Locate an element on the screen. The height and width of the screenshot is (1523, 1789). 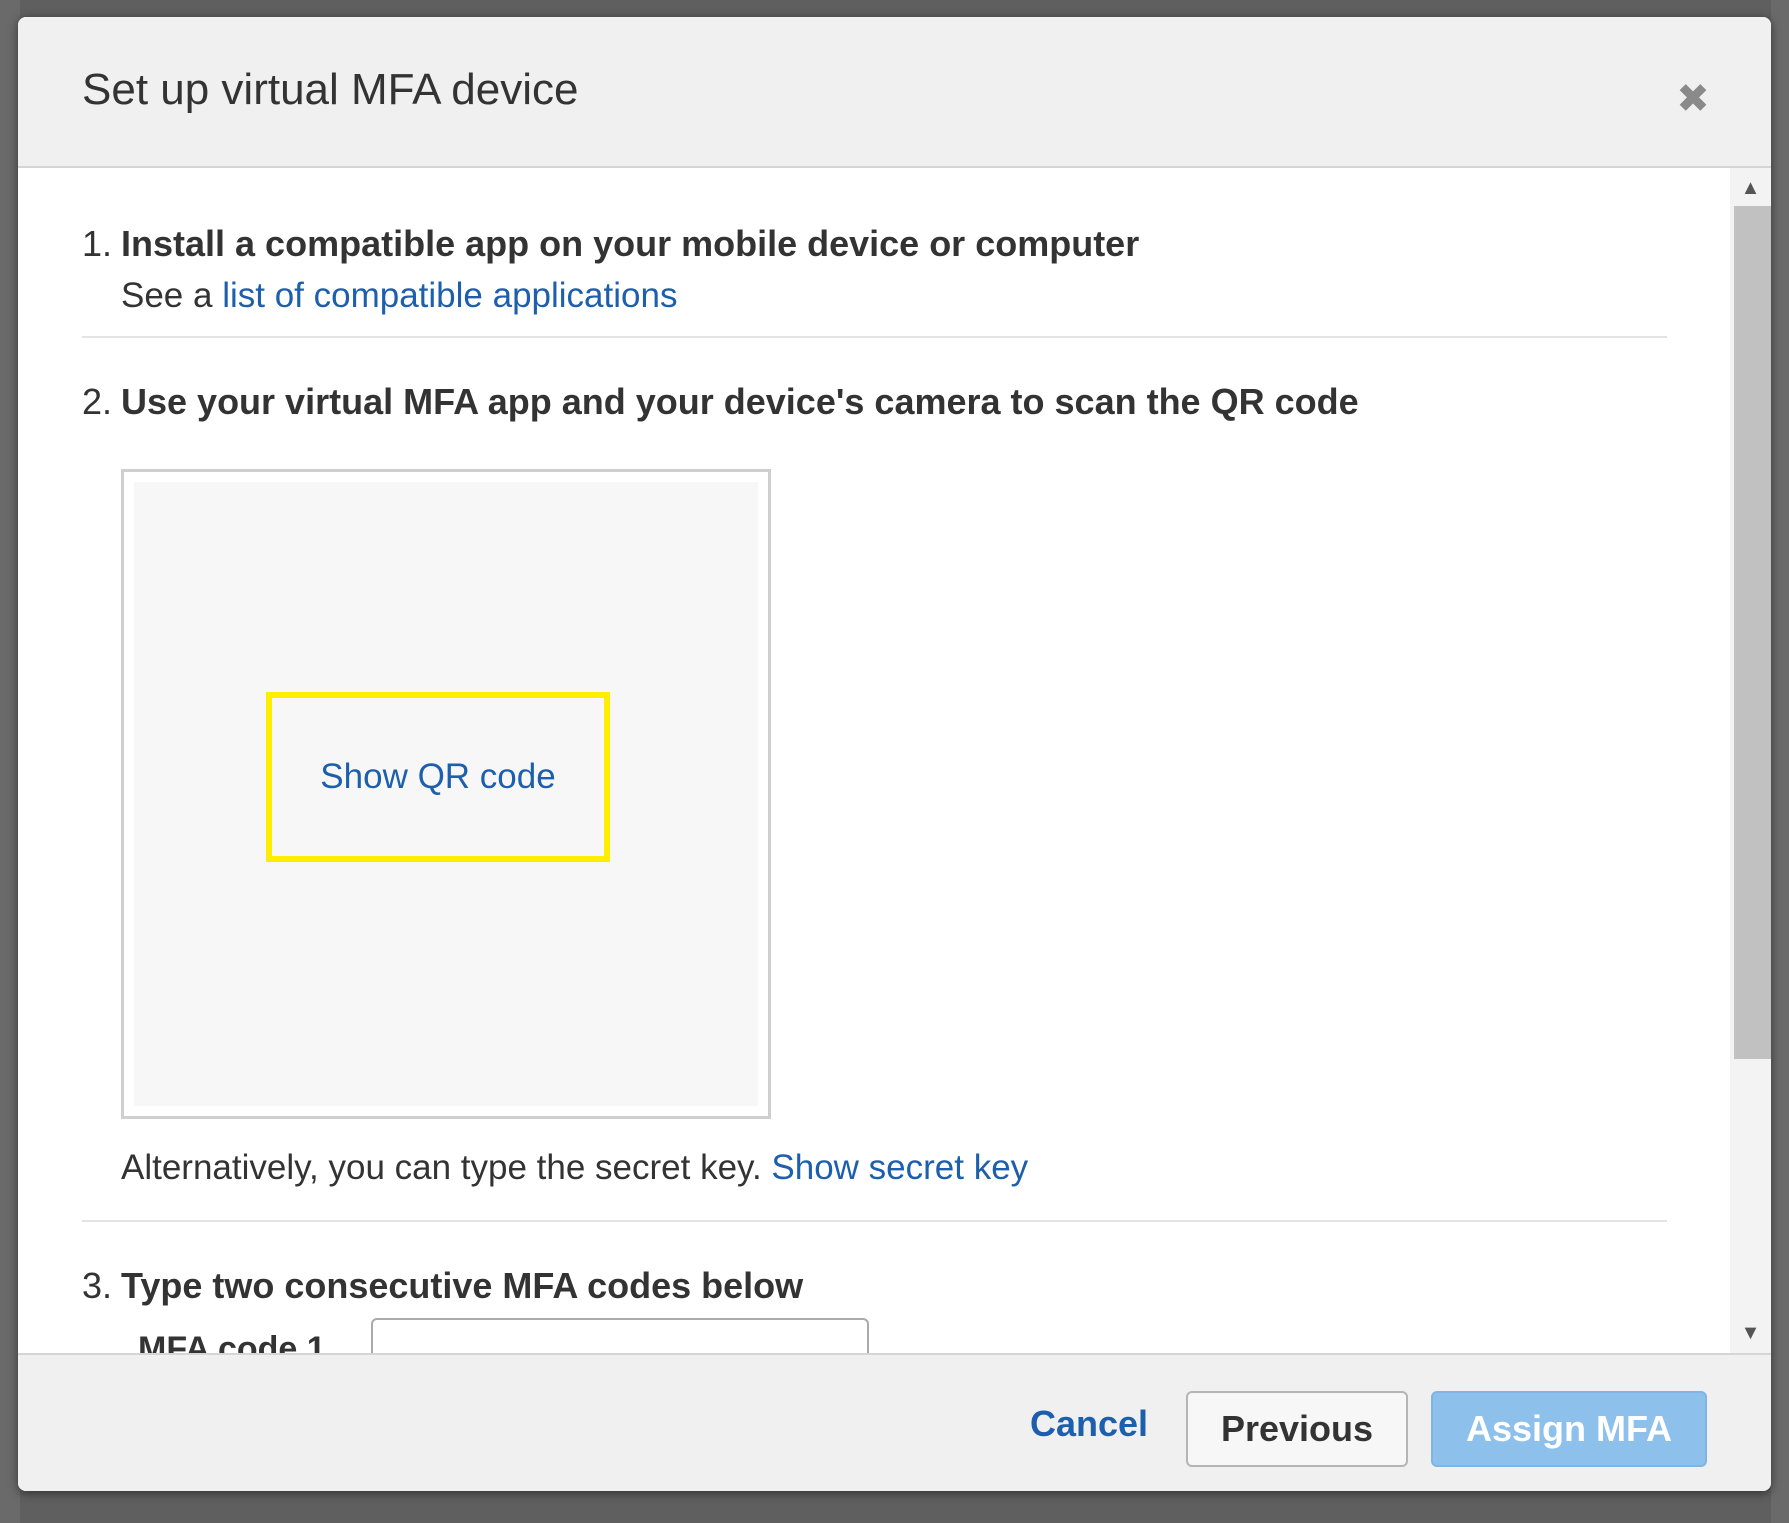
qr-code-placeholder: Show QR code is located at coordinates (446, 794).